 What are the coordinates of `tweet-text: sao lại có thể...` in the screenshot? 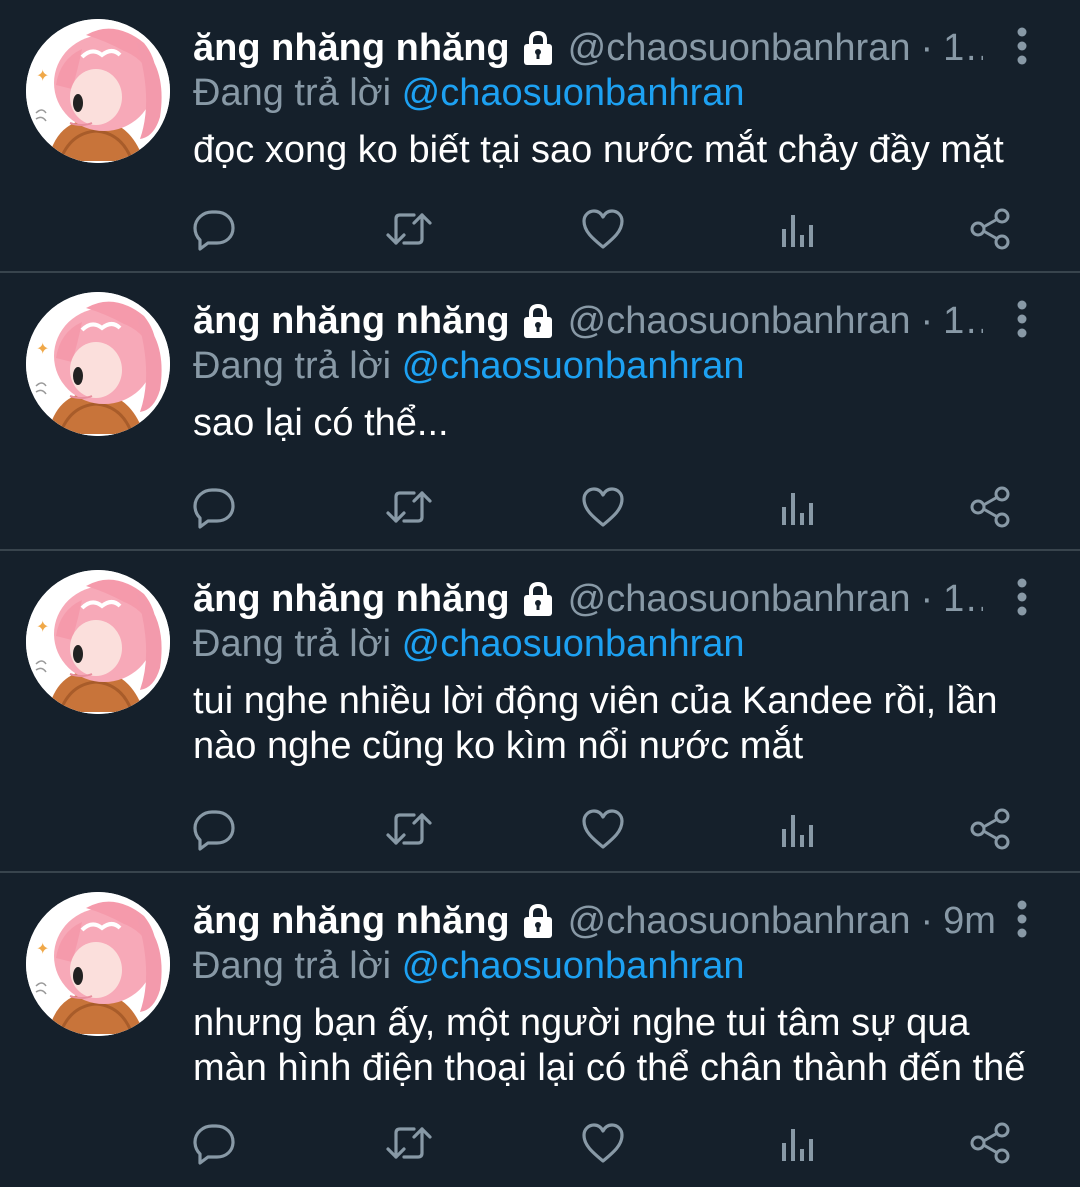 It's located at (321, 423).